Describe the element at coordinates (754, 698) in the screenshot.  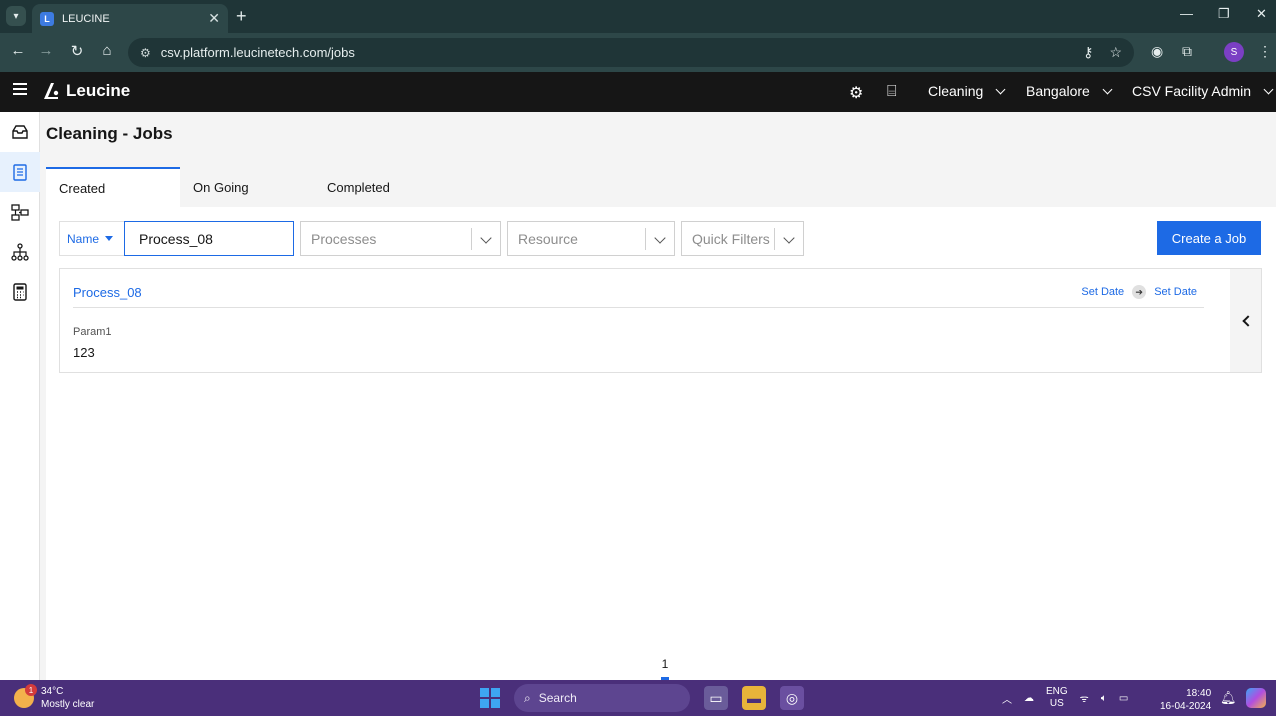
I see `file-explorer-icon: ▬` at that location.